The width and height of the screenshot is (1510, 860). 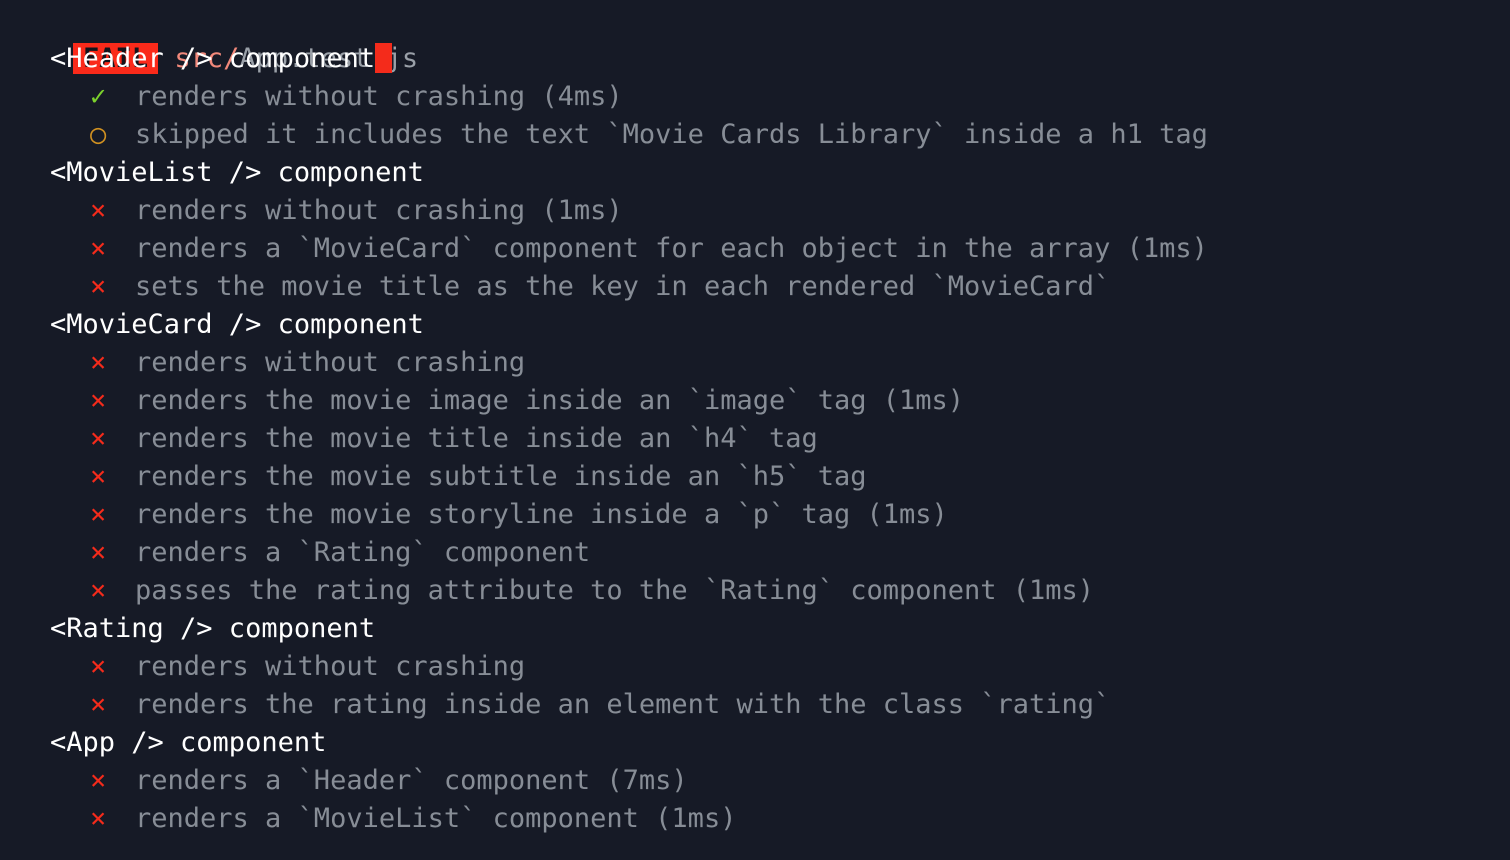 I want to click on test-suite-title: <Header /> component, so click(x=755, y=59).